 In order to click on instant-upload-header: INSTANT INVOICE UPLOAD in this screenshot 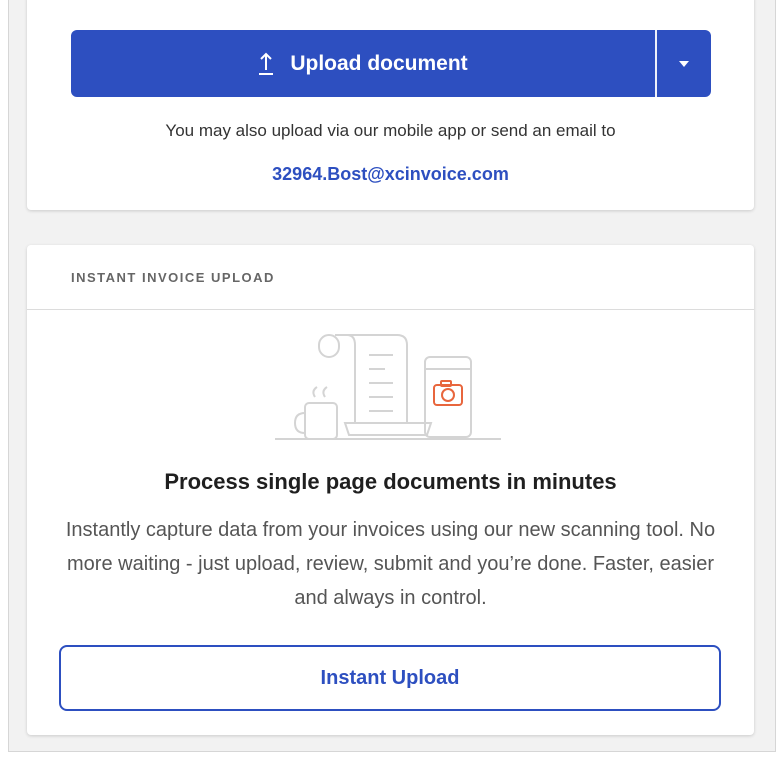, I will do `click(390, 277)`.